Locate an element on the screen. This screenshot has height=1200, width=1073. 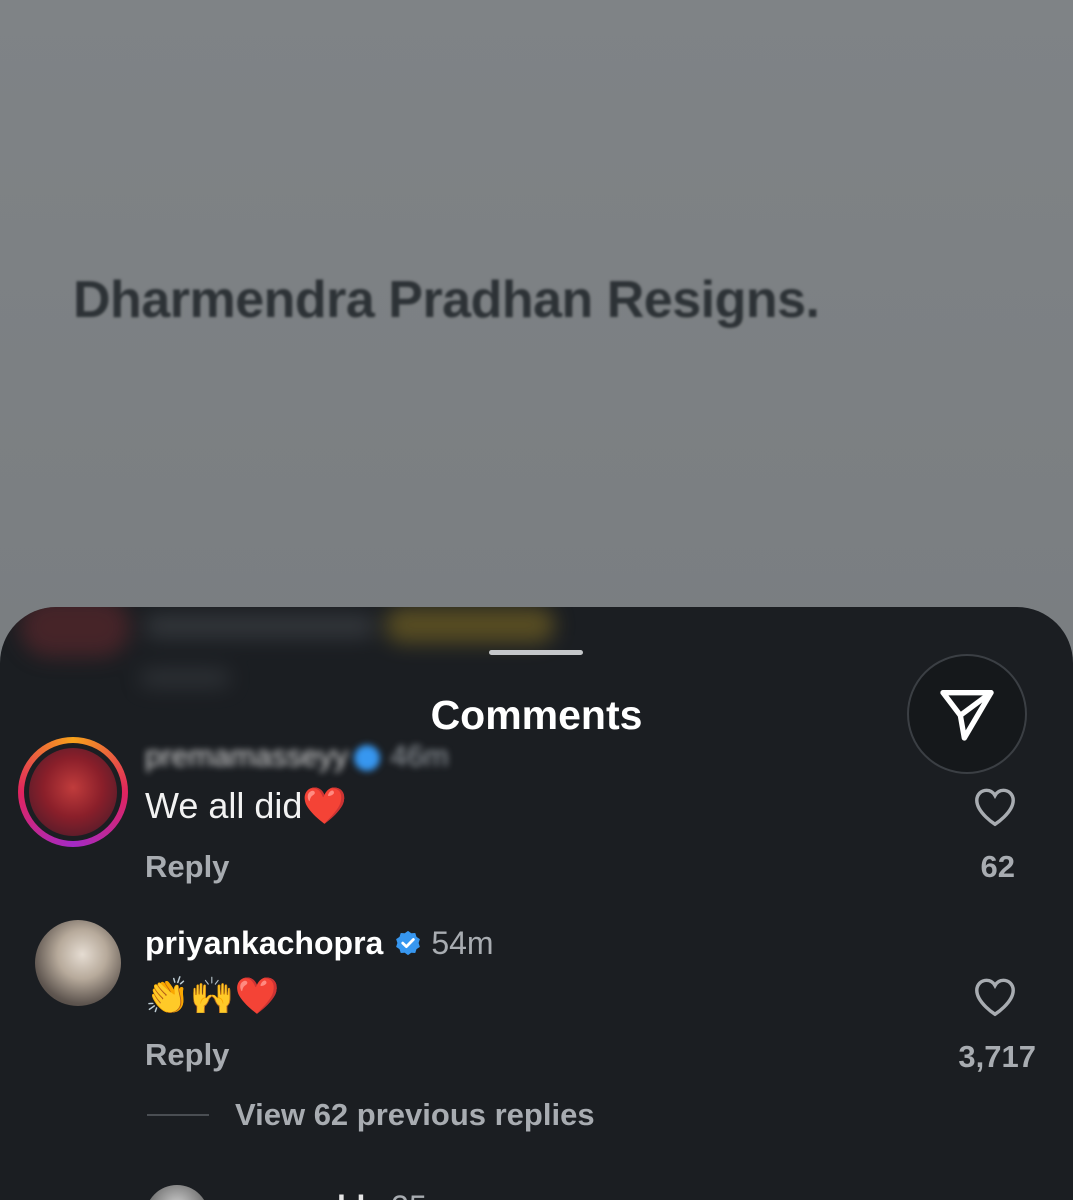
comment-username: aparnable is located at coordinates (307, 1194).